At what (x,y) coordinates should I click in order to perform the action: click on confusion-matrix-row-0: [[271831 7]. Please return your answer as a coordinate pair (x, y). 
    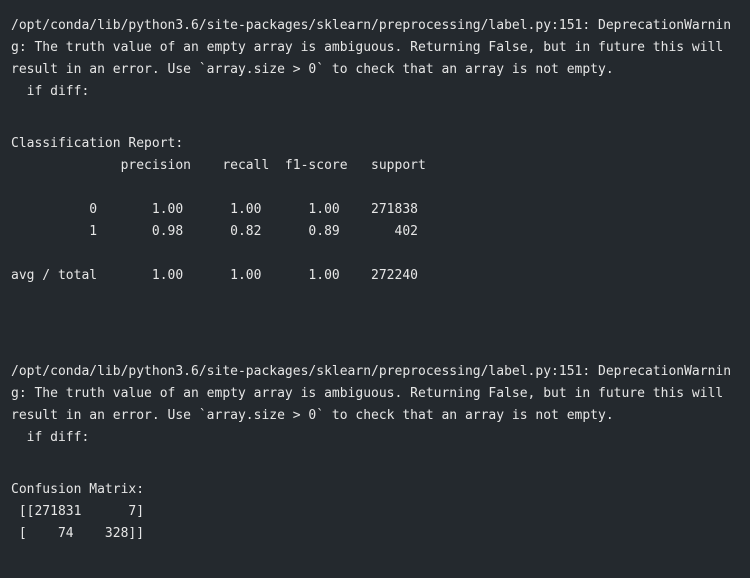
    Looking at the image, I should click on (78, 511).